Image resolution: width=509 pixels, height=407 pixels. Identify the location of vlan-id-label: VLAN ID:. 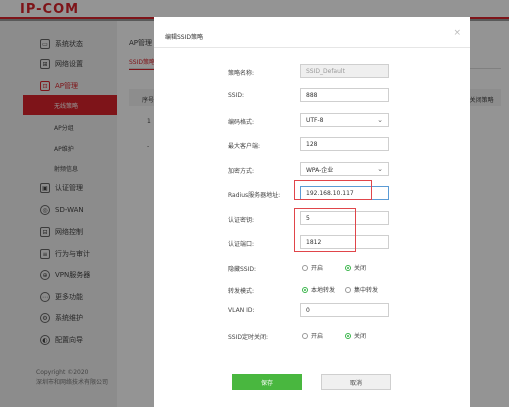
(241, 310).